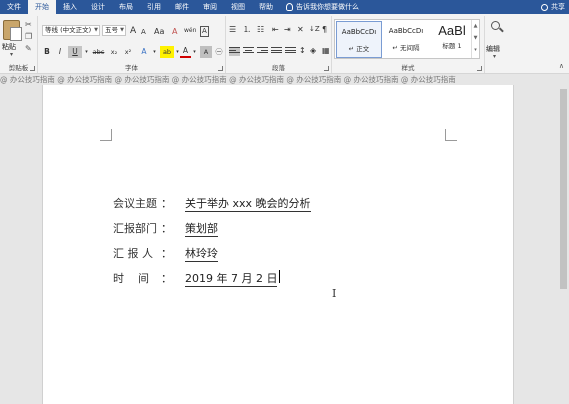 This screenshot has width=569, height=404. Describe the element at coordinates (144, 52) in the screenshot. I see `text-effects-icon: A` at that location.